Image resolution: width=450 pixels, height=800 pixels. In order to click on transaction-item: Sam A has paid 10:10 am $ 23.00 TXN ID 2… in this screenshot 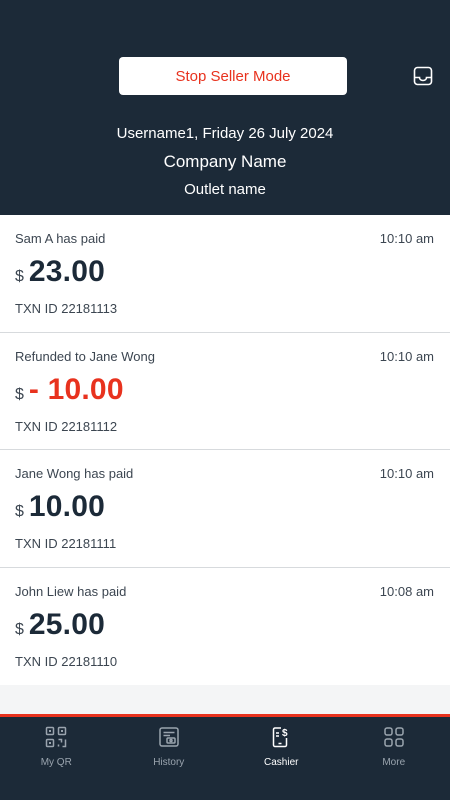, I will do `click(225, 274)`.